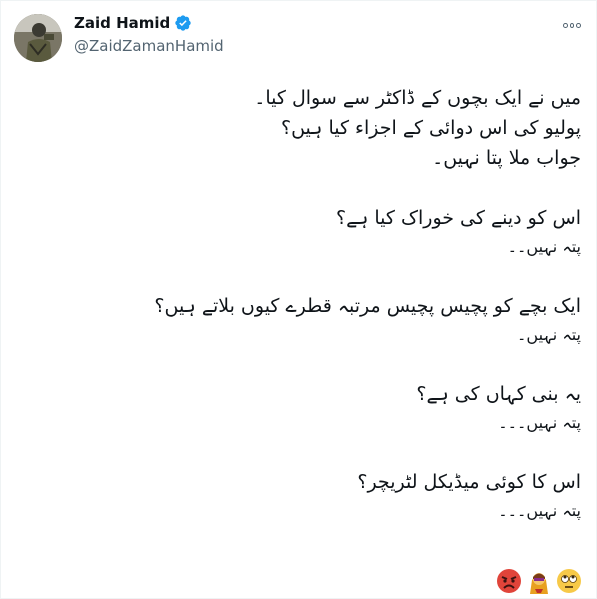 The image size is (597, 599). I want to click on tweet-line: اس کو دینے کی خوراک کیا ہے؟, so click(458, 218).